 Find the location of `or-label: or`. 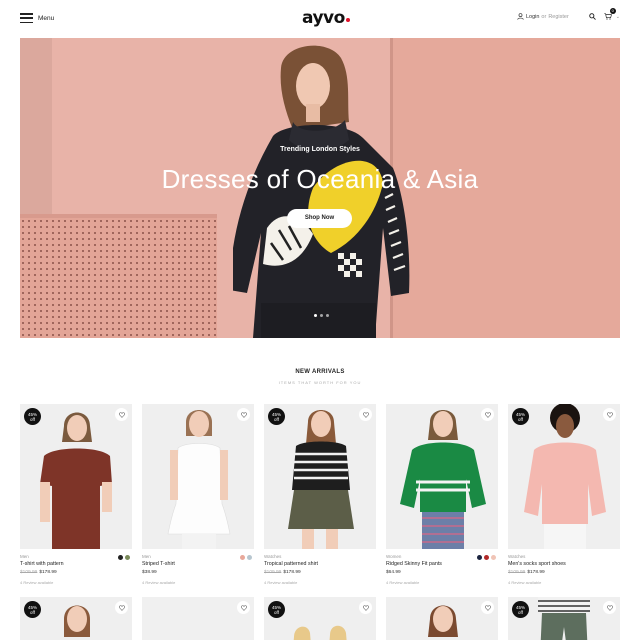

or-label: or is located at coordinates (544, 16).